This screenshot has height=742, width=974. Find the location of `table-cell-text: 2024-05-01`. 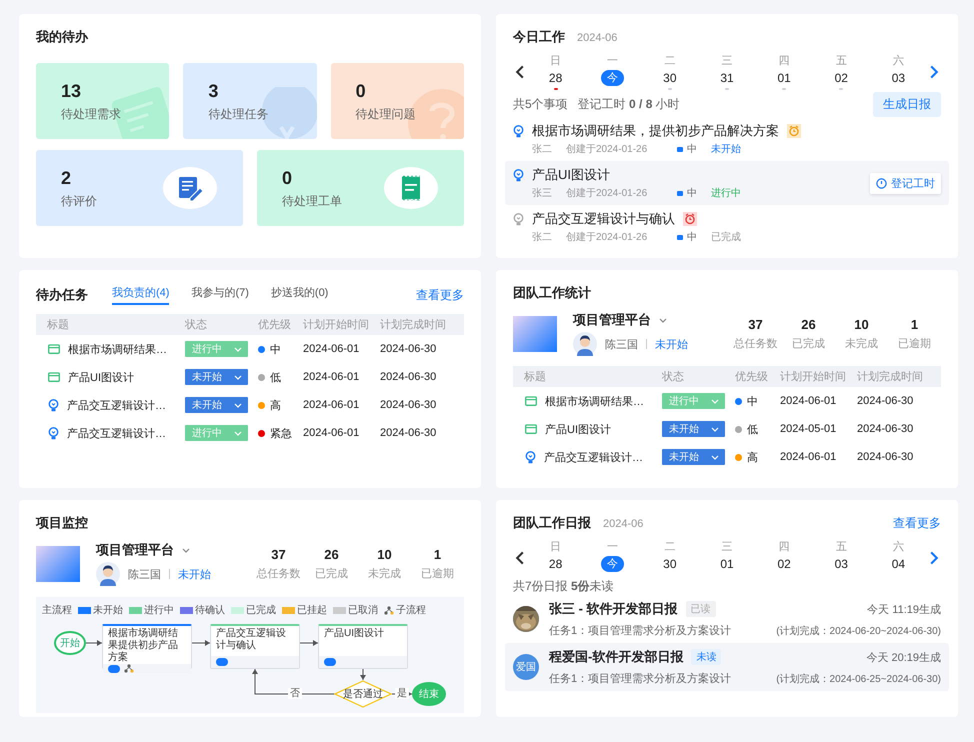

table-cell-text: 2024-05-01 is located at coordinates (809, 429).